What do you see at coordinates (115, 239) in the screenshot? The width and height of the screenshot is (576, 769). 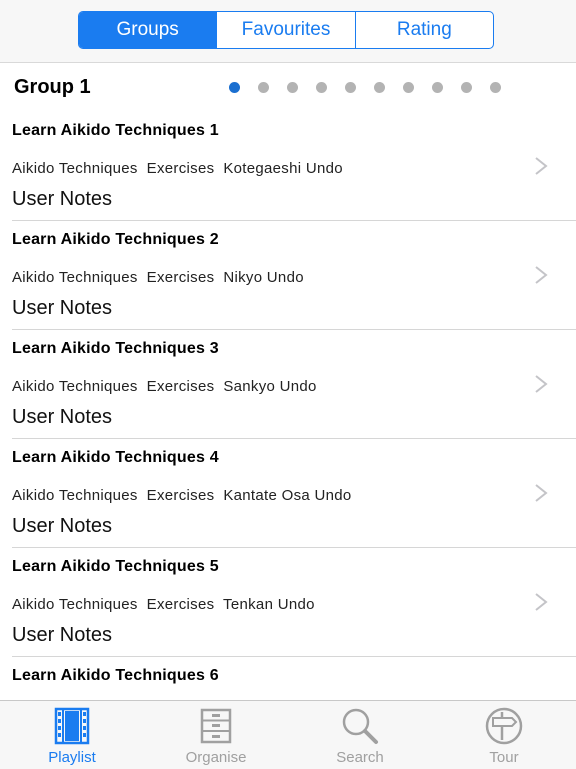 I see `item-title: Learn Aikido Techniques 2` at bounding box center [115, 239].